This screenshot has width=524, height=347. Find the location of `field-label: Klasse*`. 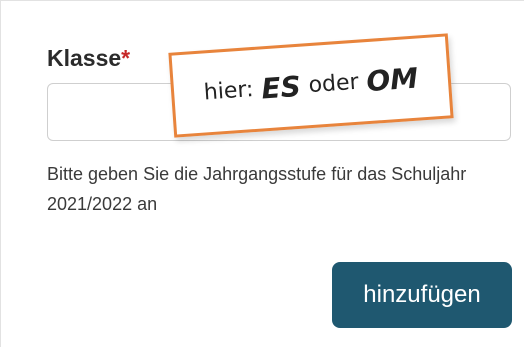

field-label: Klasse* is located at coordinates (88, 58).